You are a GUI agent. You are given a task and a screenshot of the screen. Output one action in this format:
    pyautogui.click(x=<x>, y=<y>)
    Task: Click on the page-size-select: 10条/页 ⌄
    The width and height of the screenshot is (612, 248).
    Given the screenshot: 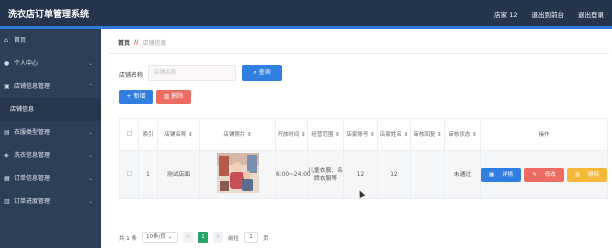 What is the action you would take?
    pyautogui.click(x=160, y=237)
    